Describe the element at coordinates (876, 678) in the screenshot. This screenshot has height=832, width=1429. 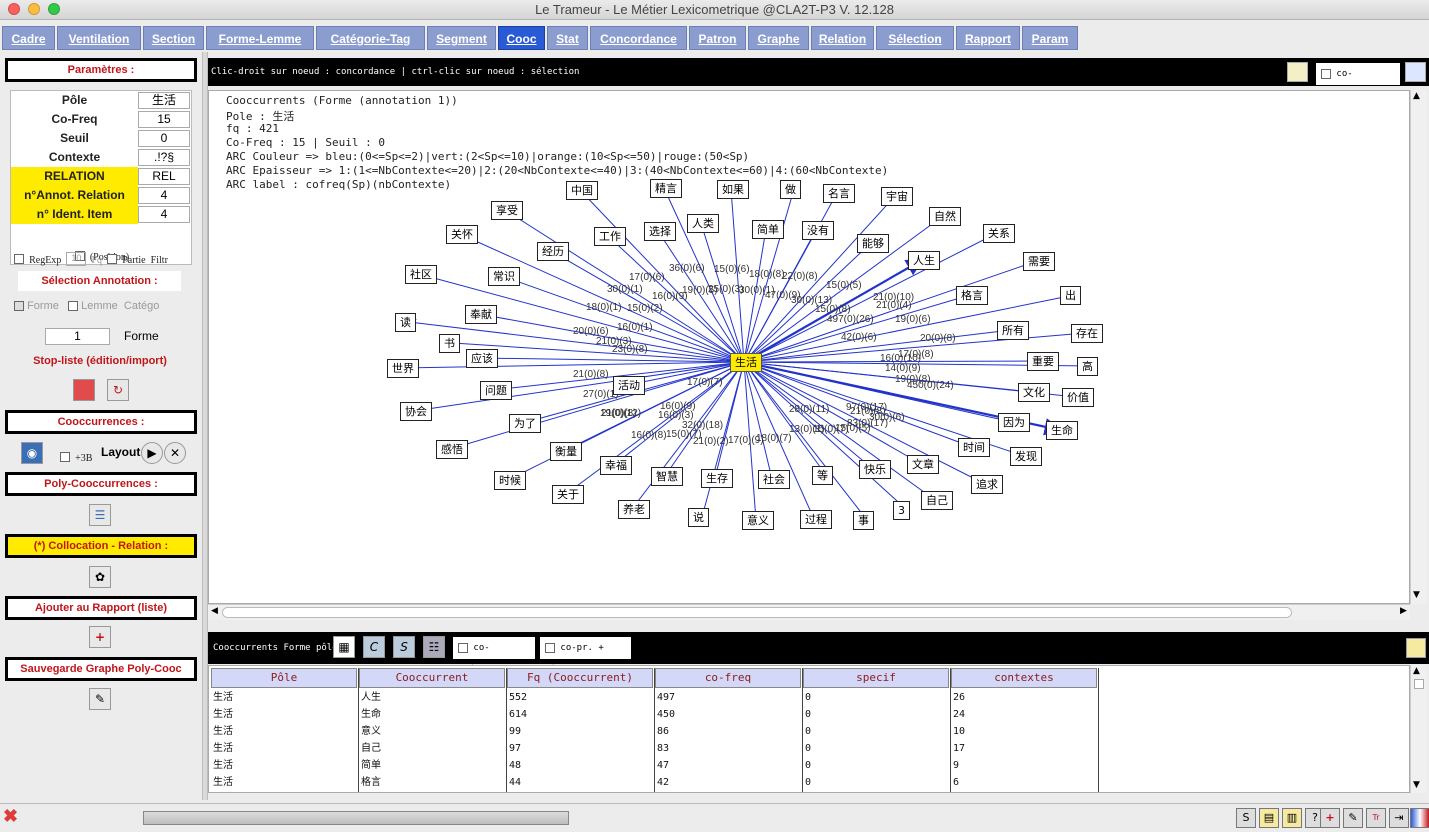
I see `column-header: specif` at that location.